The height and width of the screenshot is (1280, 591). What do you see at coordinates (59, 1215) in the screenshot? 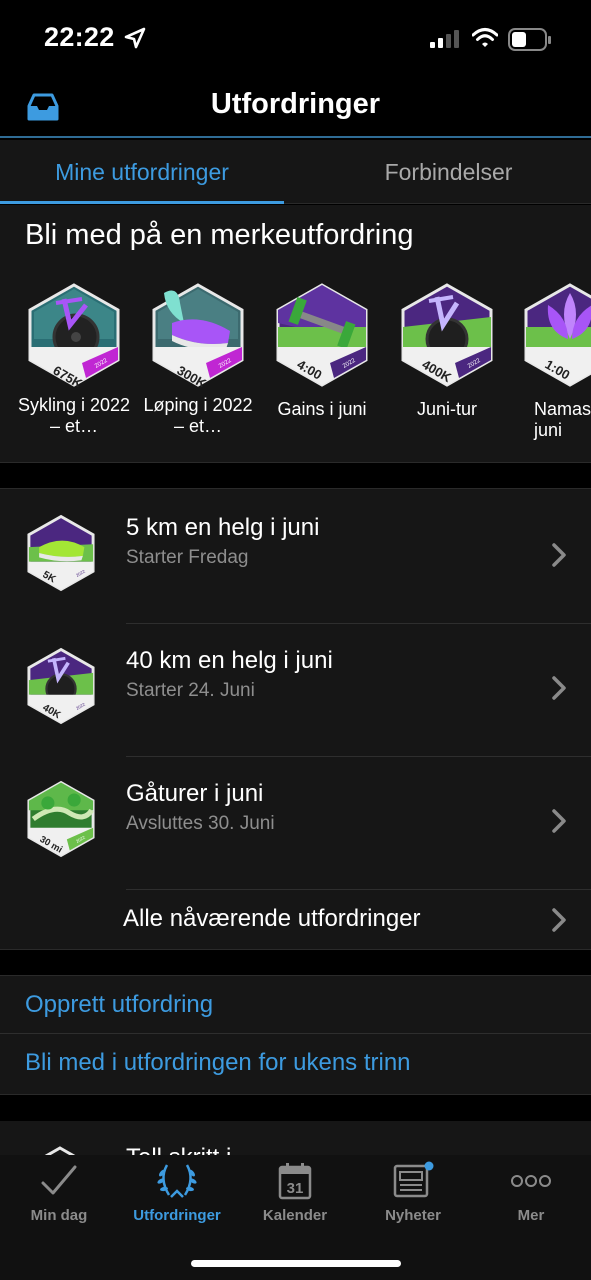
I see `nav-label: Min dag` at bounding box center [59, 1215].